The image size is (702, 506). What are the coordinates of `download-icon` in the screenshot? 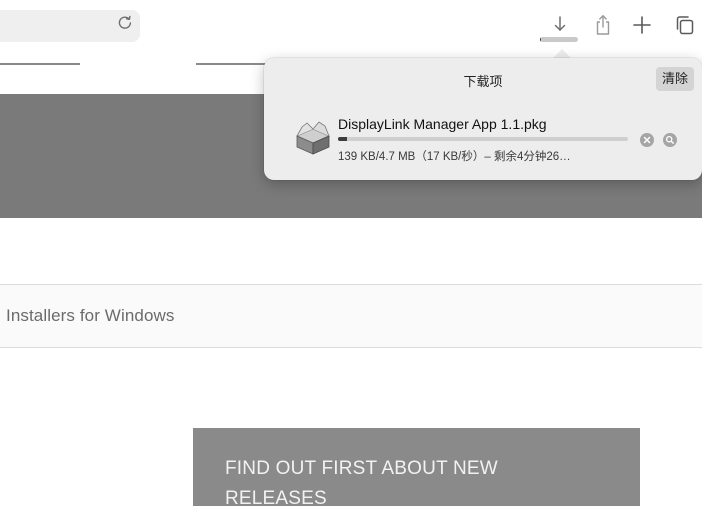 It's located at (560, 25).